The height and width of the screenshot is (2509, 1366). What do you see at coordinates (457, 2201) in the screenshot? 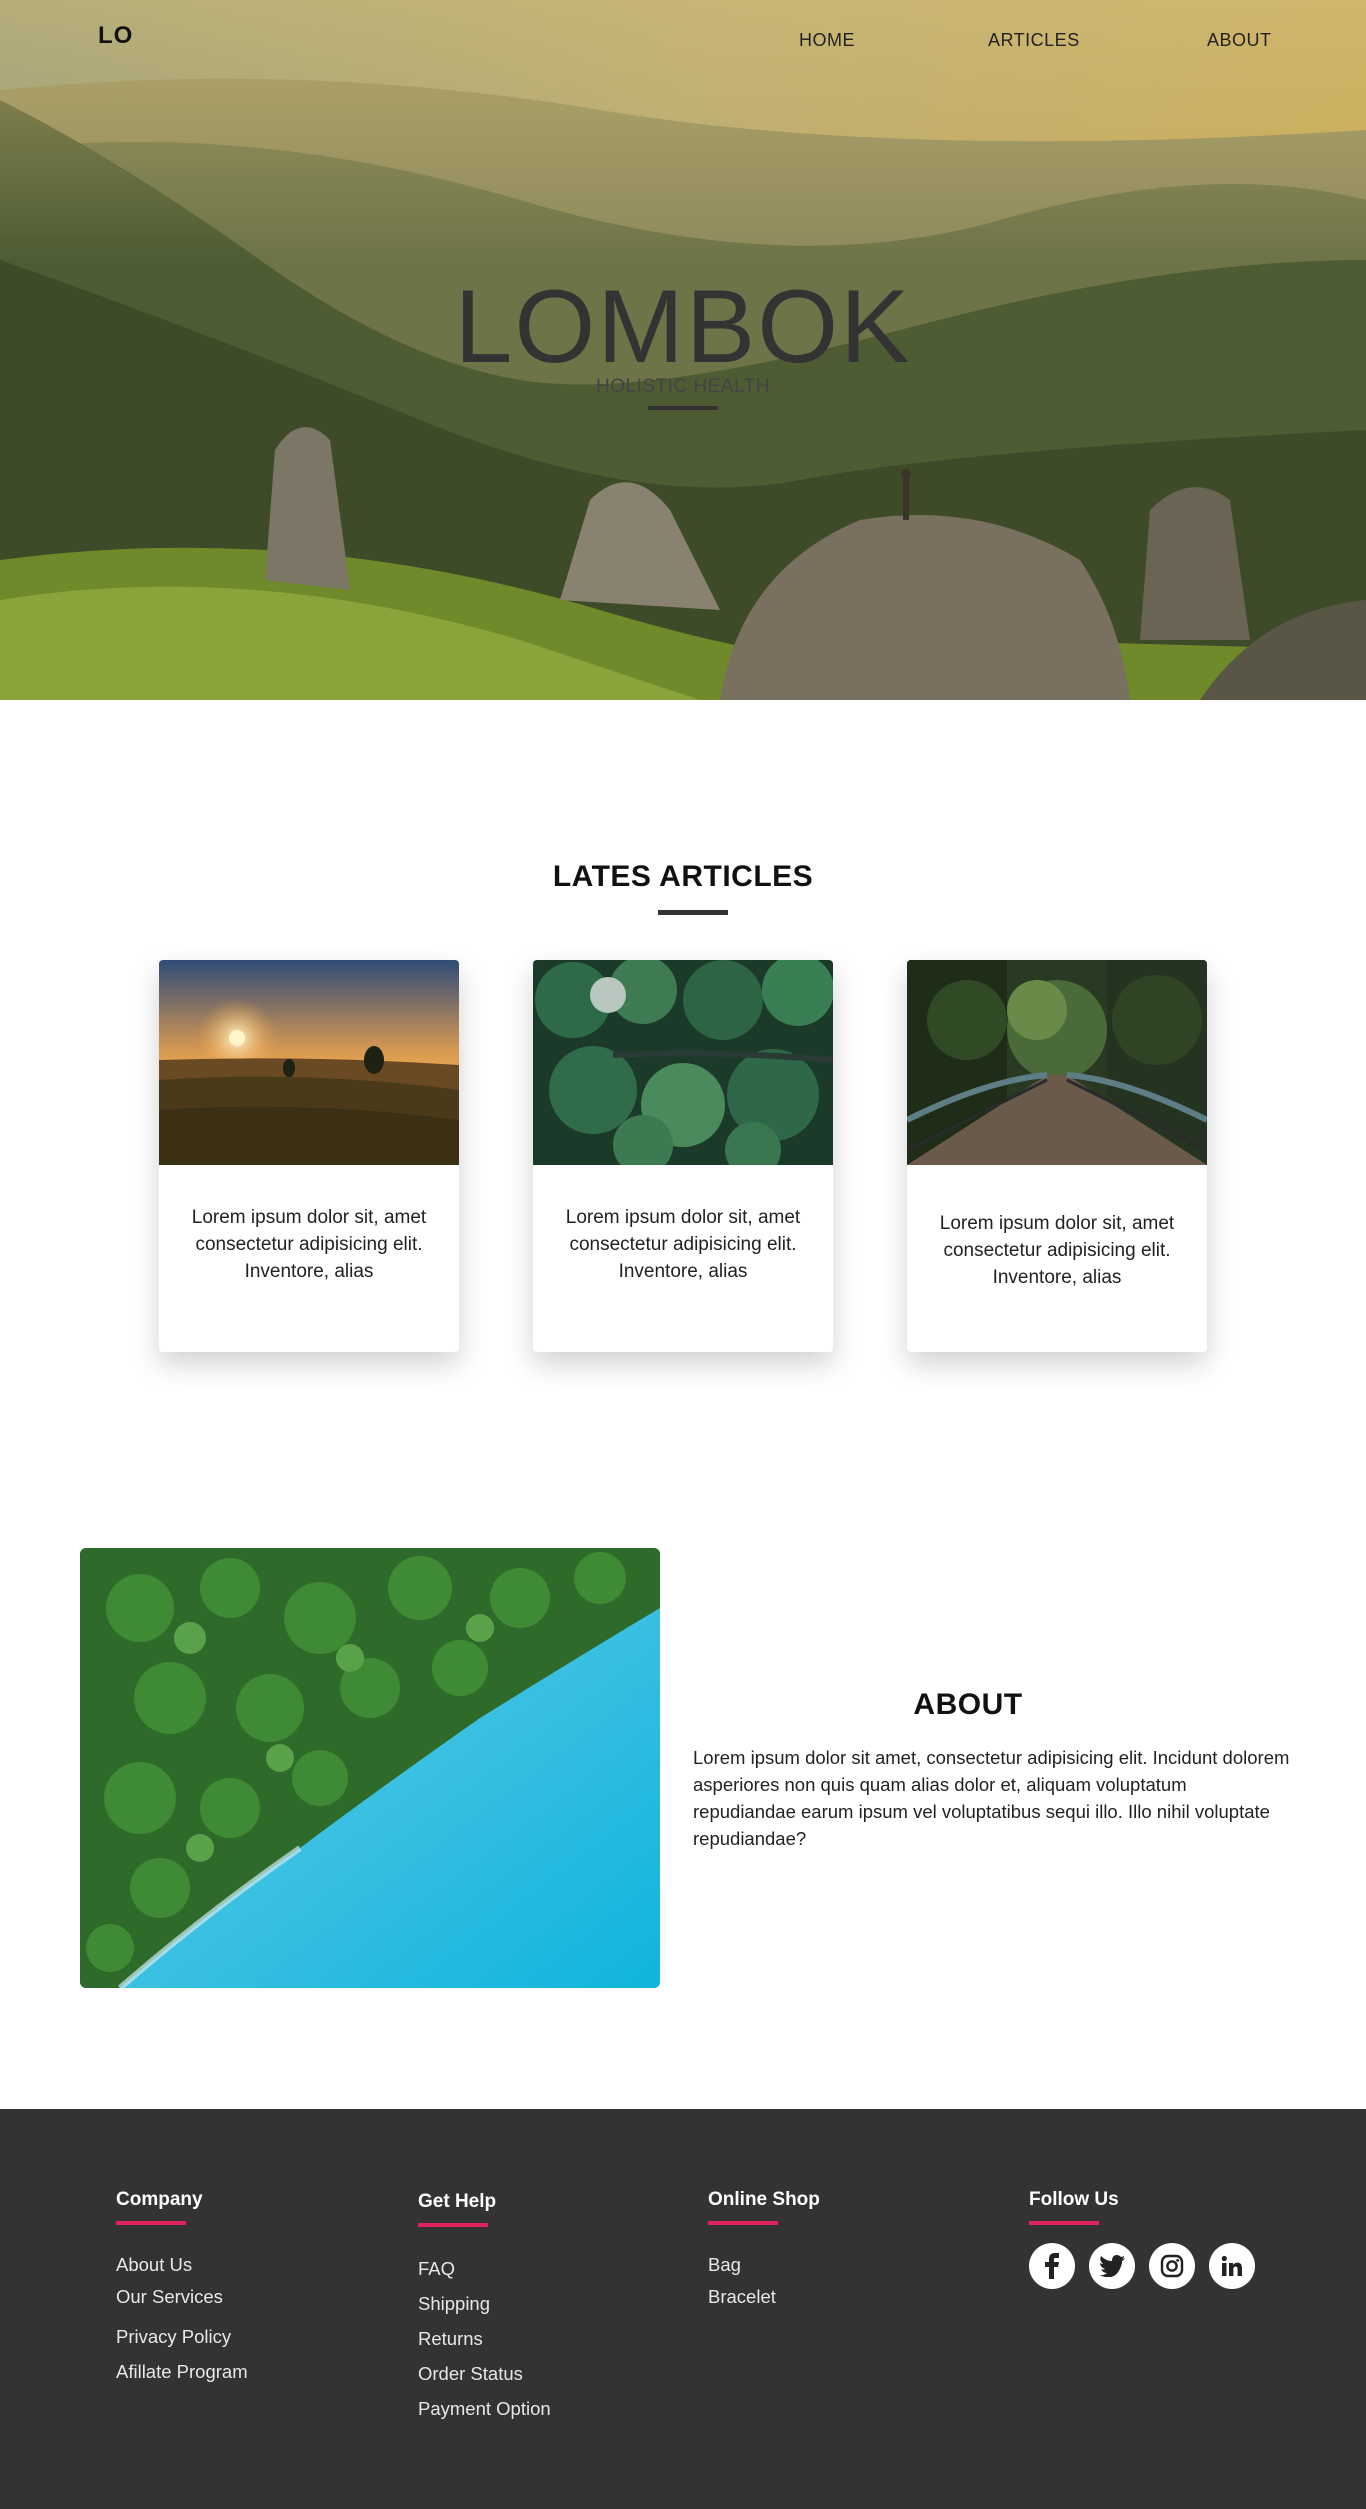
I see `footer-help-title: Get Help` at bounding box center [457, 2201].